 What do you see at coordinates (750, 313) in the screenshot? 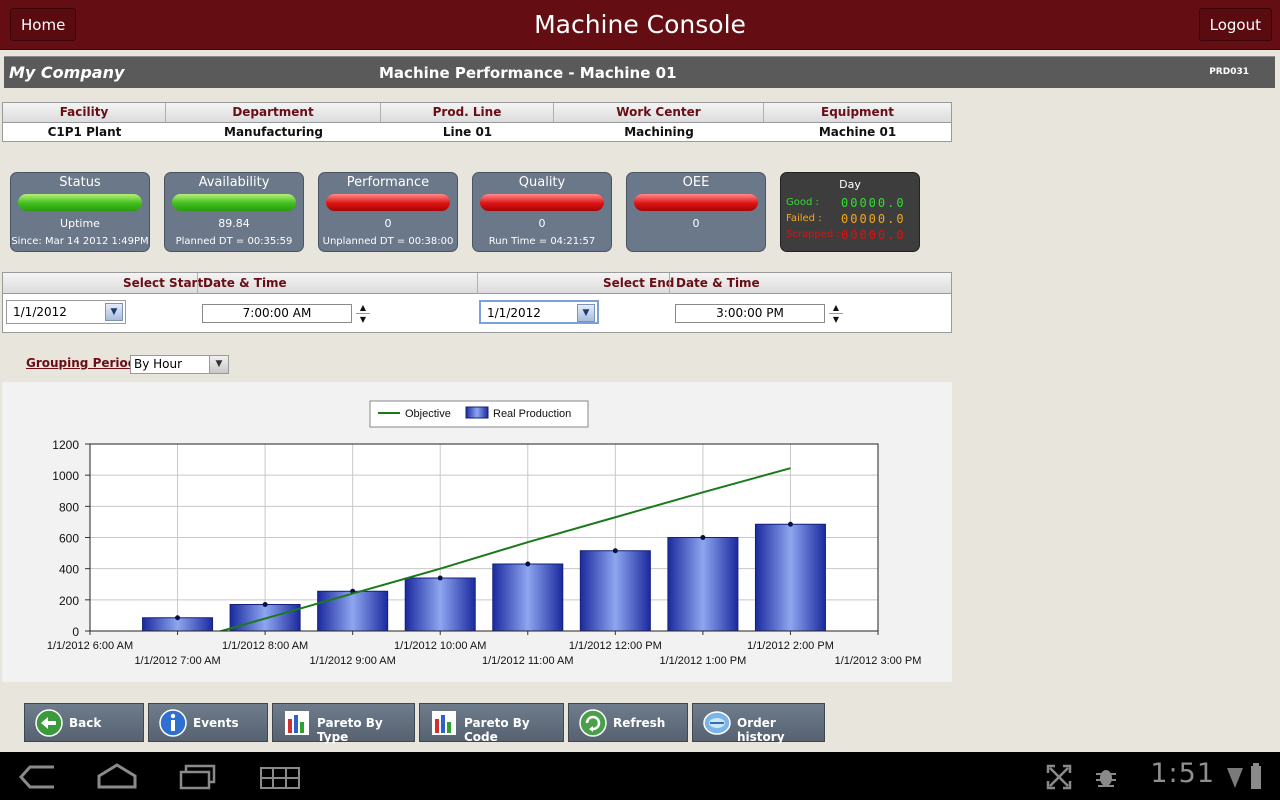
I see `end-time-field: 3:00:00 PM` at bounding box center [750, 313].